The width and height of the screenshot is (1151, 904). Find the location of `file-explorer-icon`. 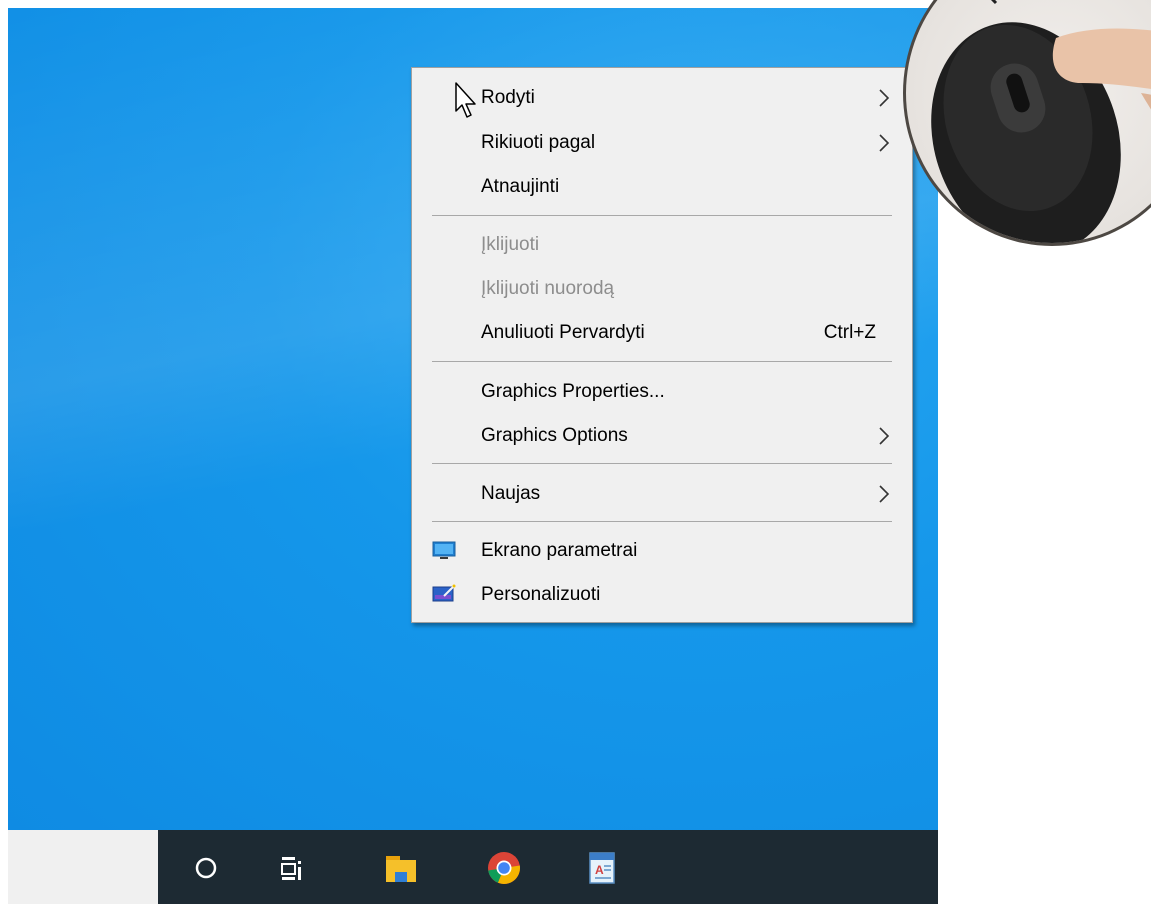

file-explorer-icon is located at coordinates (401, 868).